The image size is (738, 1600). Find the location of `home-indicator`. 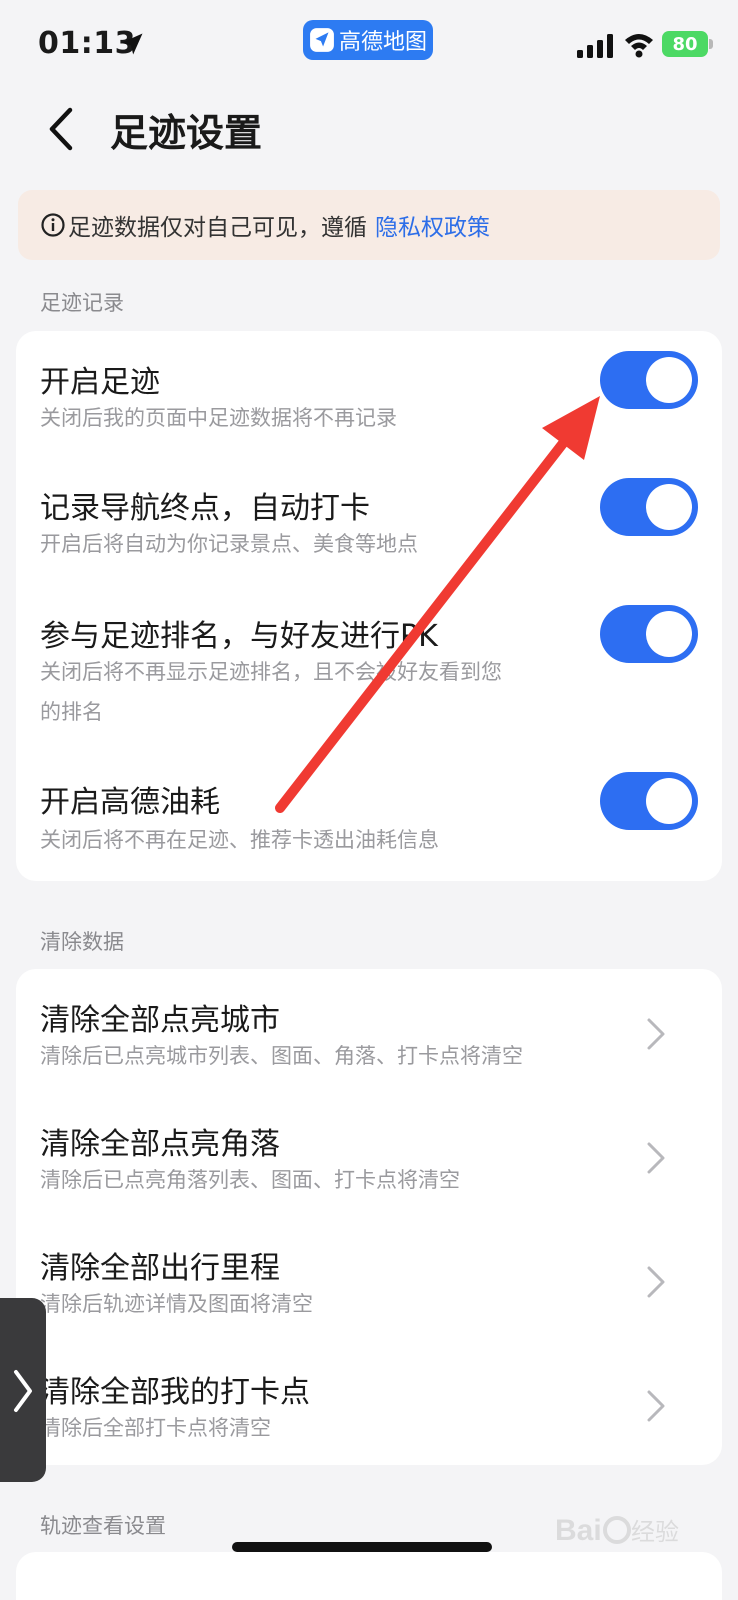

home-indicator is located at coordinates (362, 1547).